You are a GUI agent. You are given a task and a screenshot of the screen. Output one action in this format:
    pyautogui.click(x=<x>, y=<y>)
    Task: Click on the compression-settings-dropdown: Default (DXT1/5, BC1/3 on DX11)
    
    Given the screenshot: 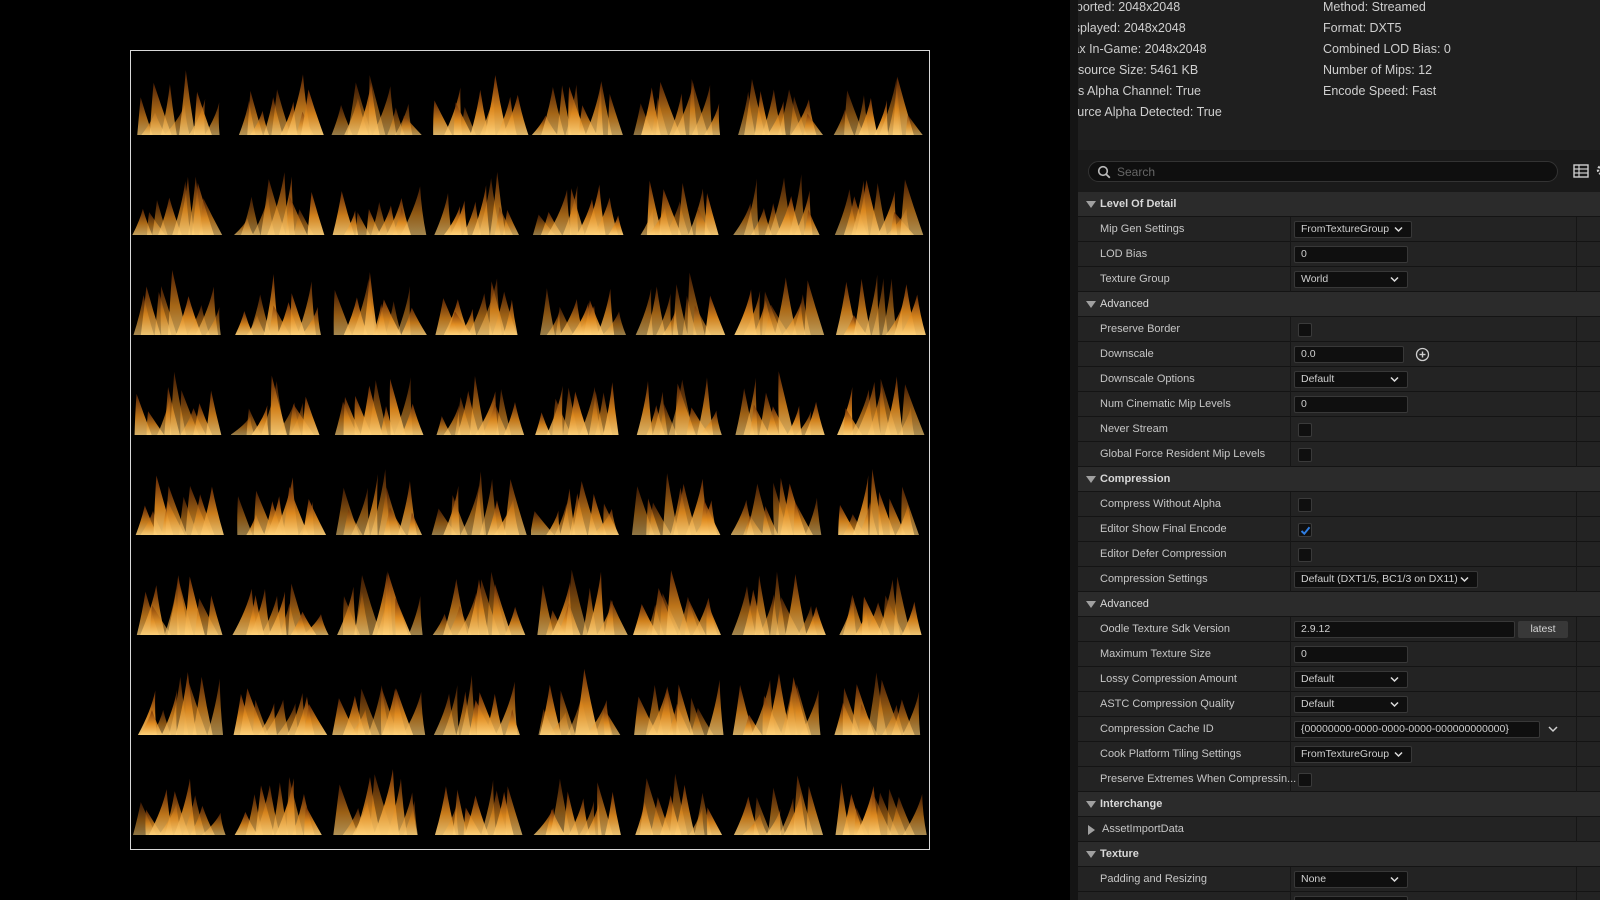 What is the action you would take?
    pyautogui.click(x=1386, y=579)
    